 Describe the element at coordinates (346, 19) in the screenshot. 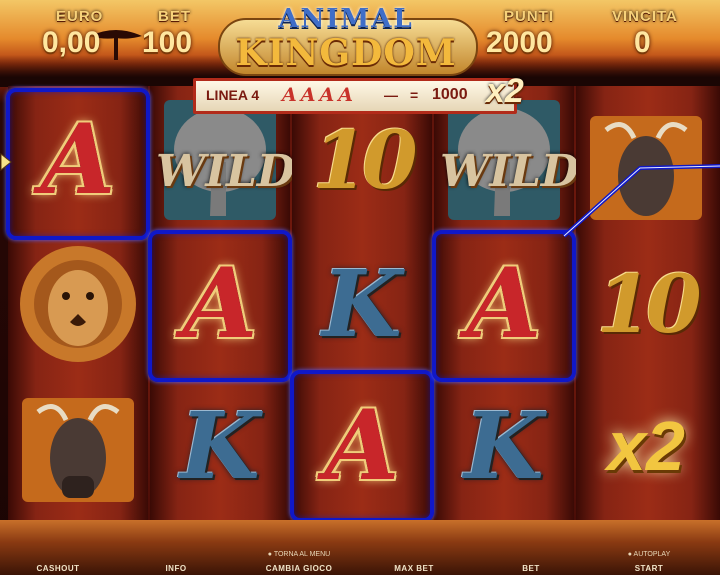

I see `logo-line-1: ANIMAL` at that location.